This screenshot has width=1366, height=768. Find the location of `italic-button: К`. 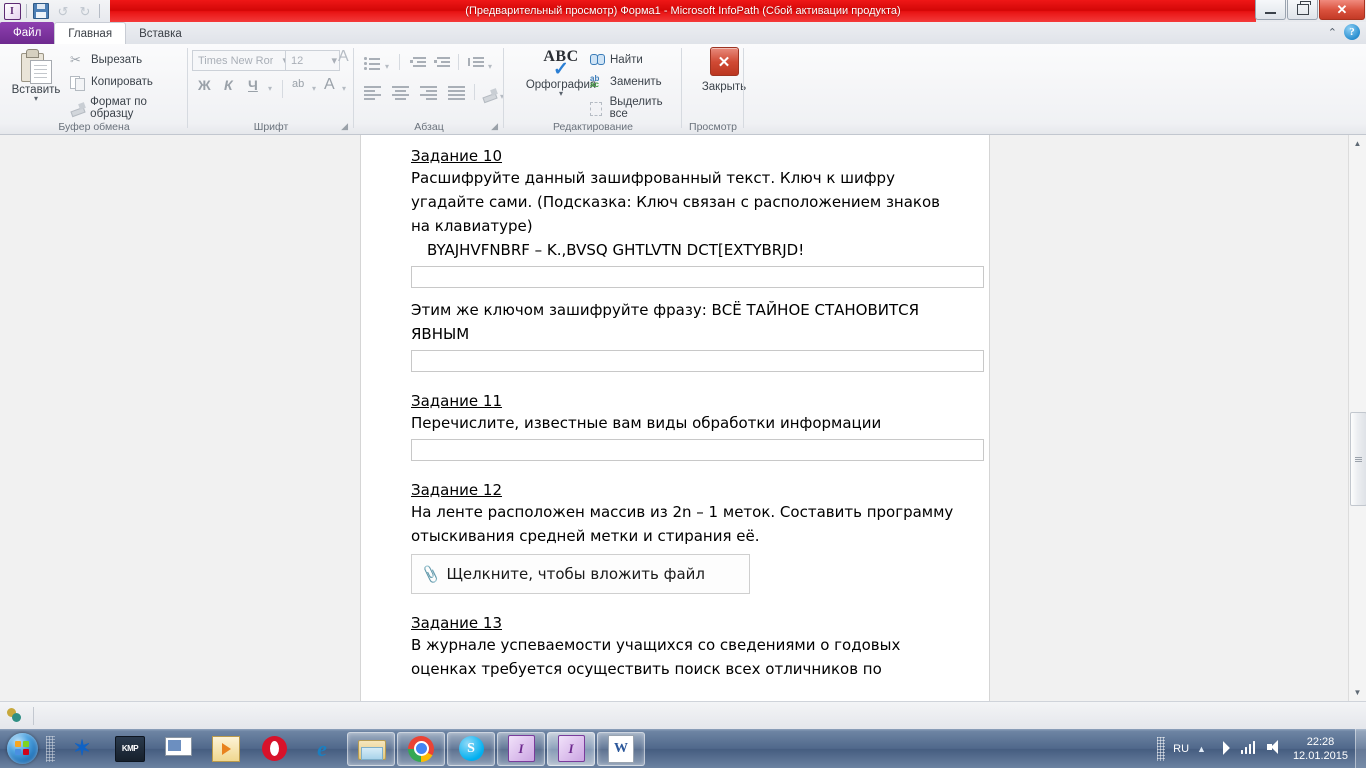

italic-button: К is located at coordinates (228, 85).